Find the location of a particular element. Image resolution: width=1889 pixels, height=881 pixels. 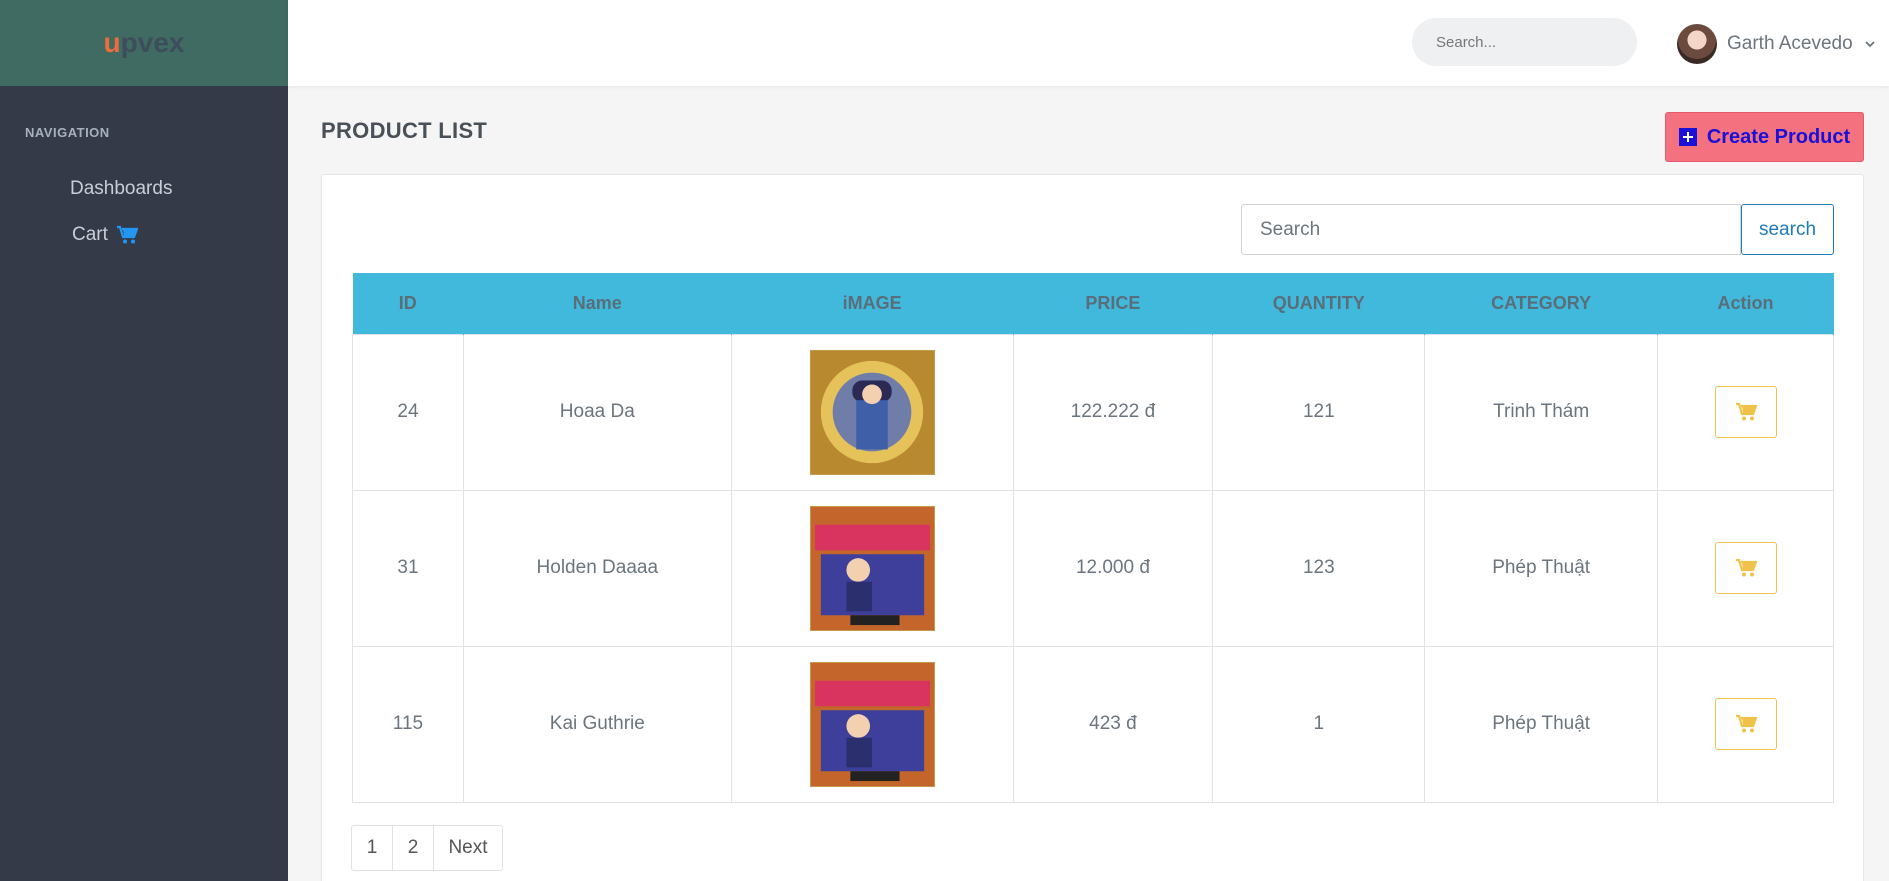

cell-name: Kai Guthrie is located at coordinates (597, 724).